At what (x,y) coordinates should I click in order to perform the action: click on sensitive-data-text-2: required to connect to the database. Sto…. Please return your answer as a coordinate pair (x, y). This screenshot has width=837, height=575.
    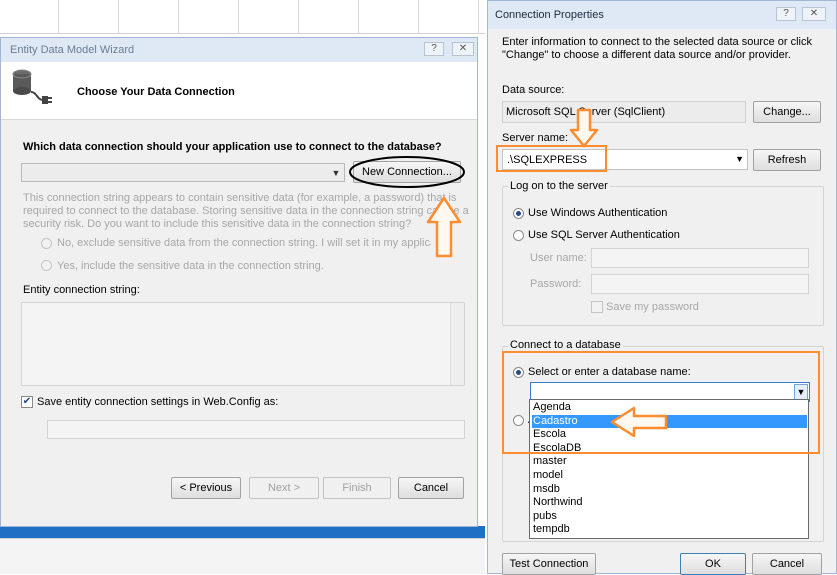
    Looking at the image, I should click on (246, 211).